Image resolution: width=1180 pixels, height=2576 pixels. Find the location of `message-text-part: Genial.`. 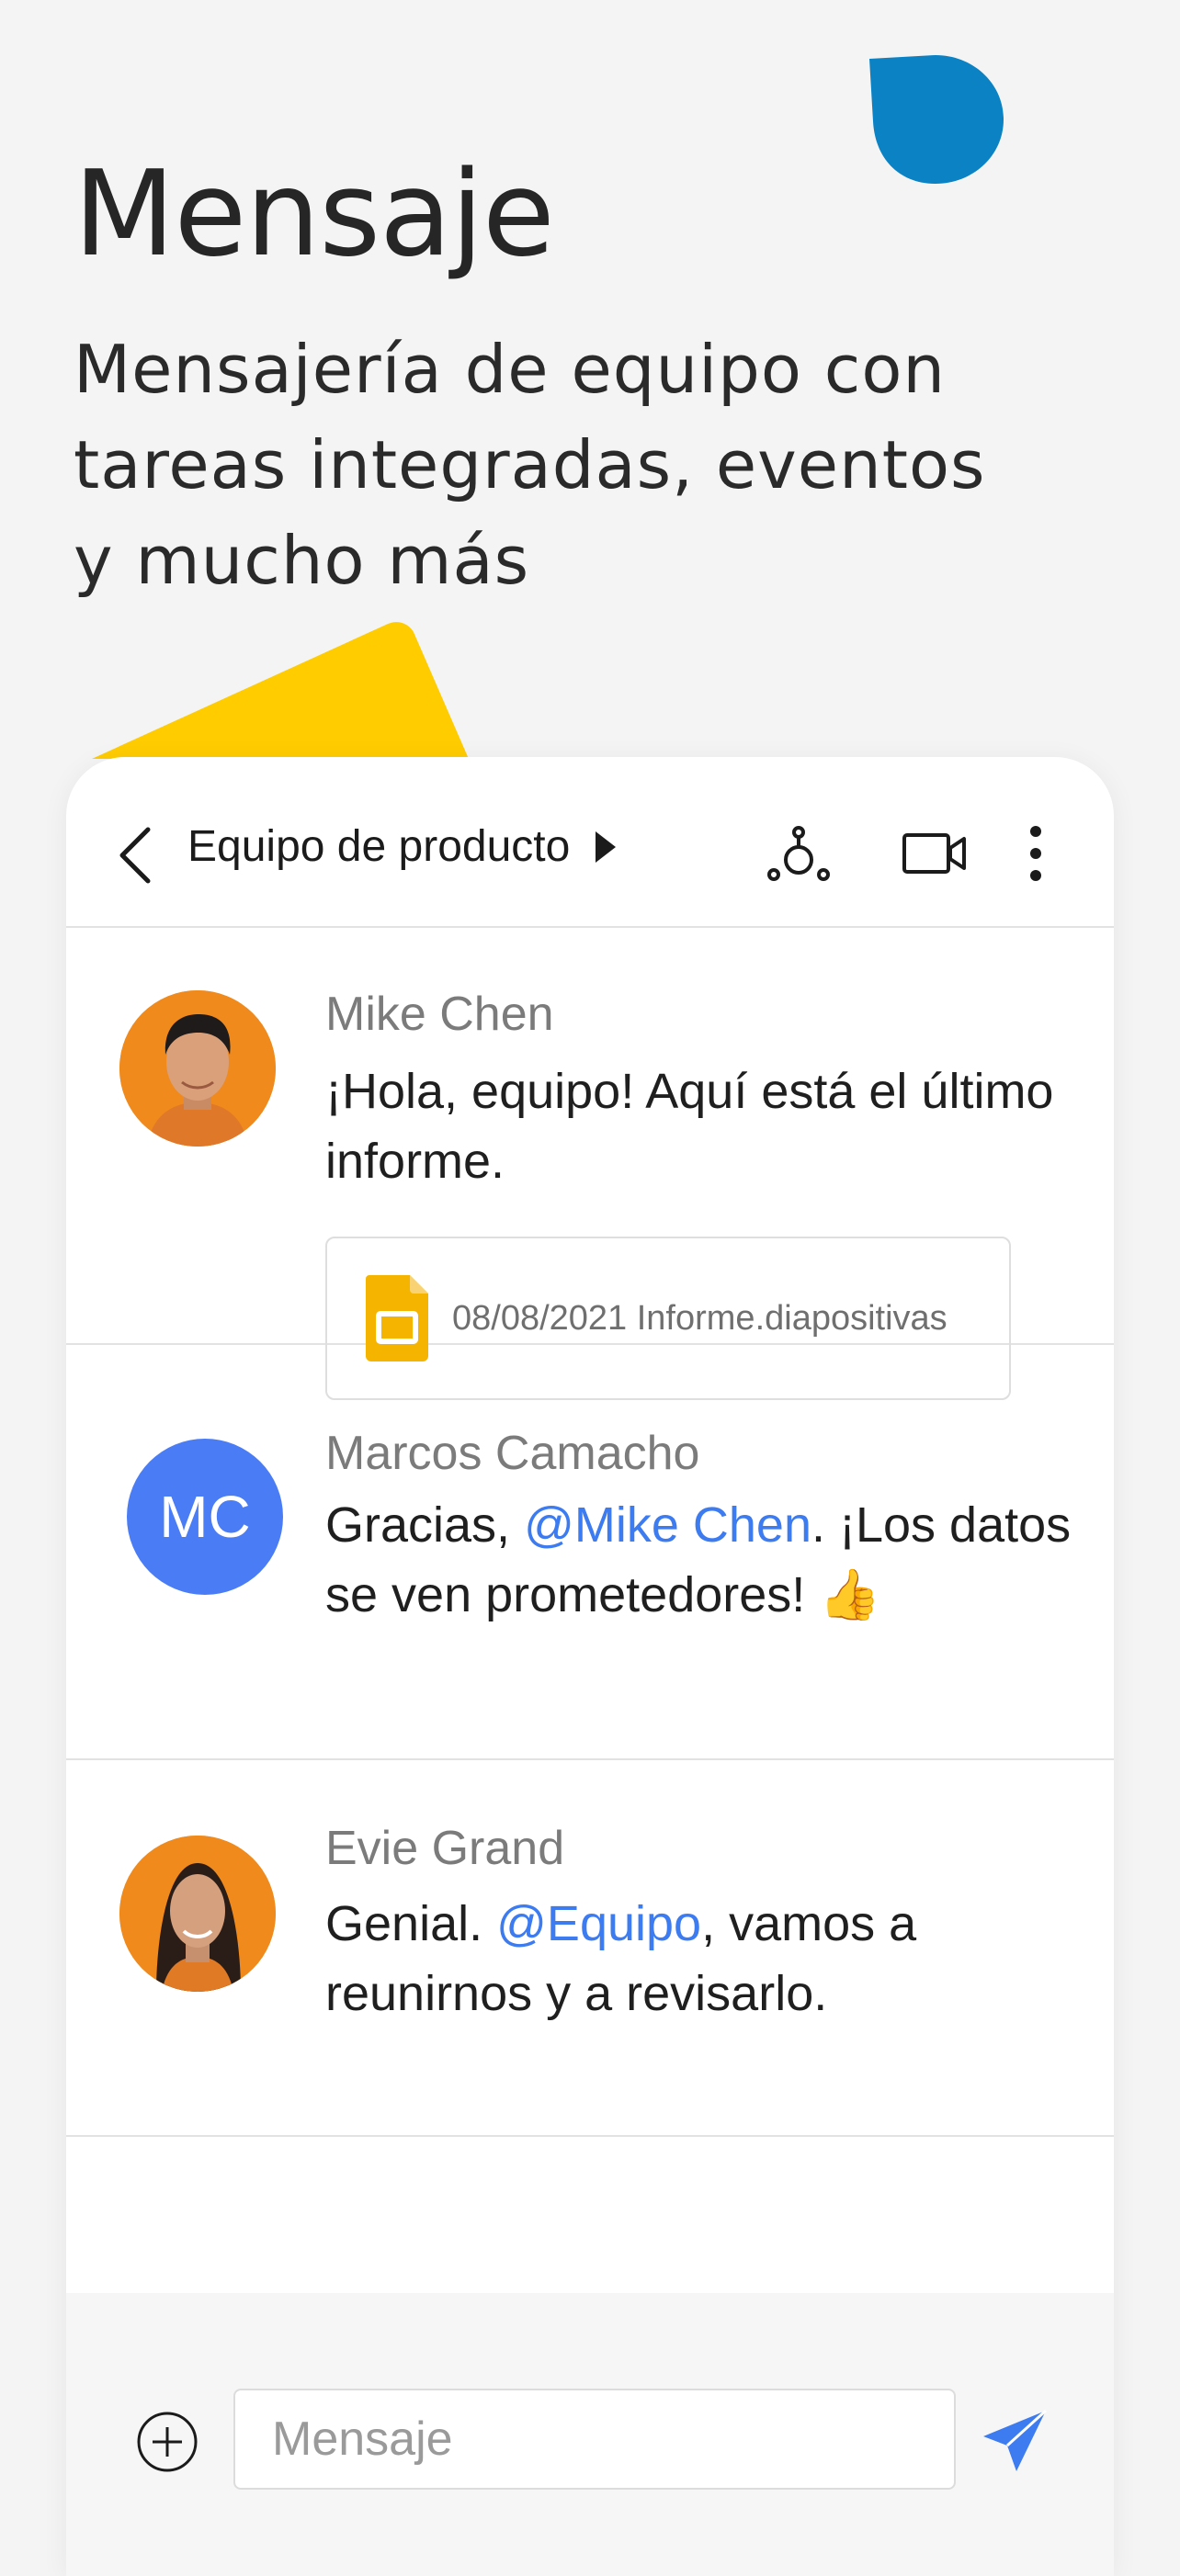

message-text-part: Genial. is located at coordinates (411, 1923).